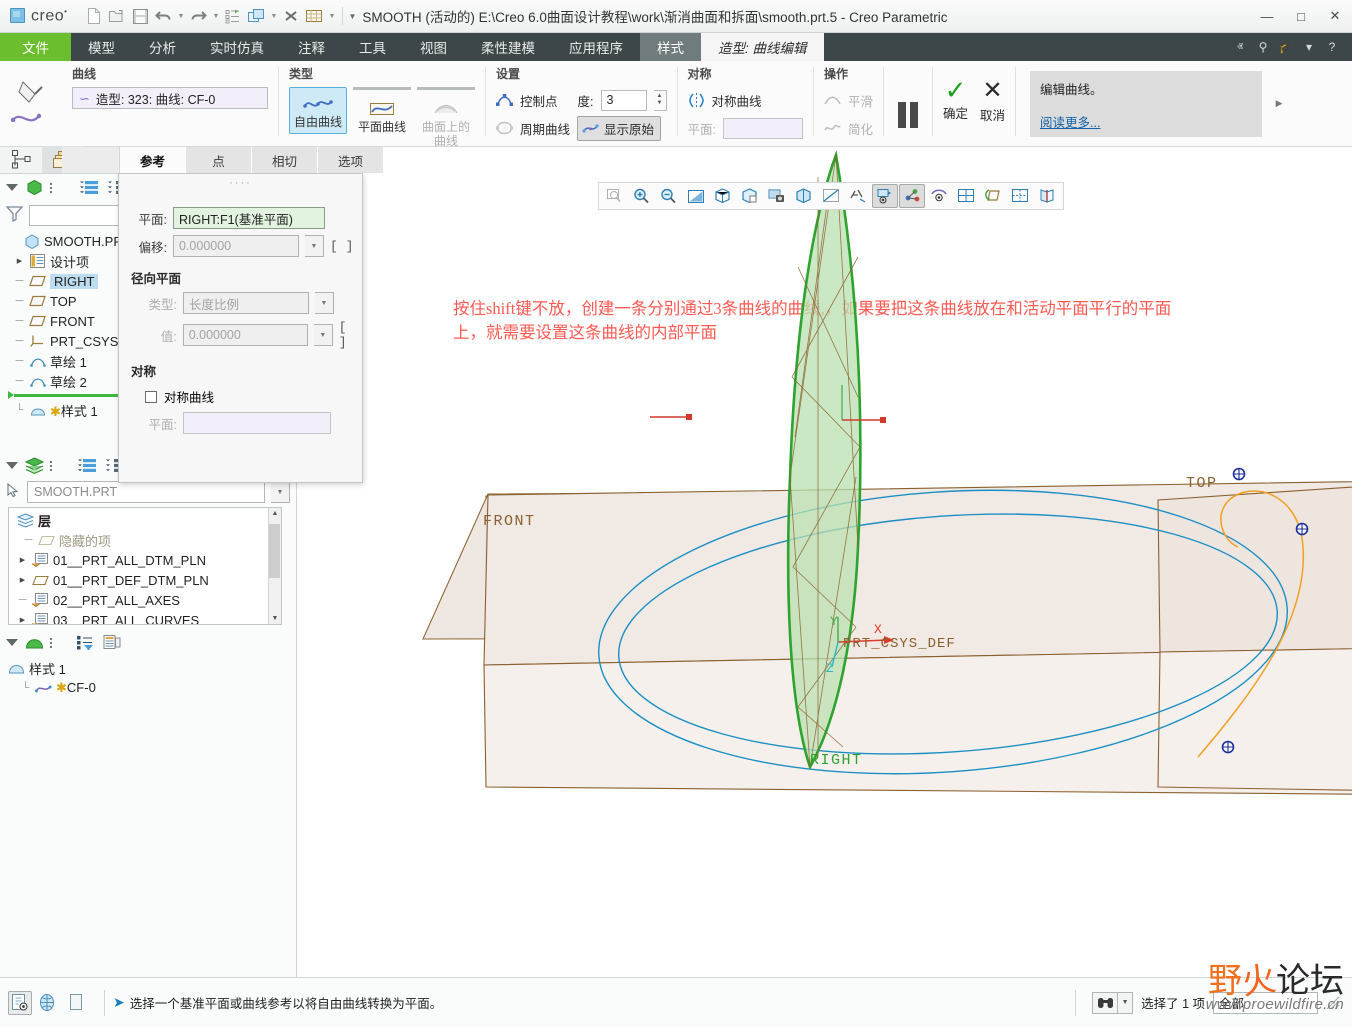 Image resolution: width=1352 pixels, height=1027 pixels. Describe the element at coordinates (145, 617) in the screenshot. I see `layer-item-all-curves: ▶ 03__PRT_ALL_CURVES` at that location.